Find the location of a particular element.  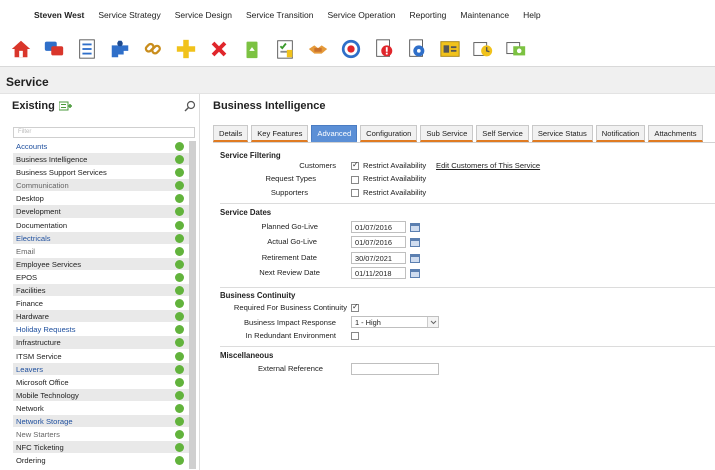

list-item: Infrastructure is located at coordinates (104, 343).